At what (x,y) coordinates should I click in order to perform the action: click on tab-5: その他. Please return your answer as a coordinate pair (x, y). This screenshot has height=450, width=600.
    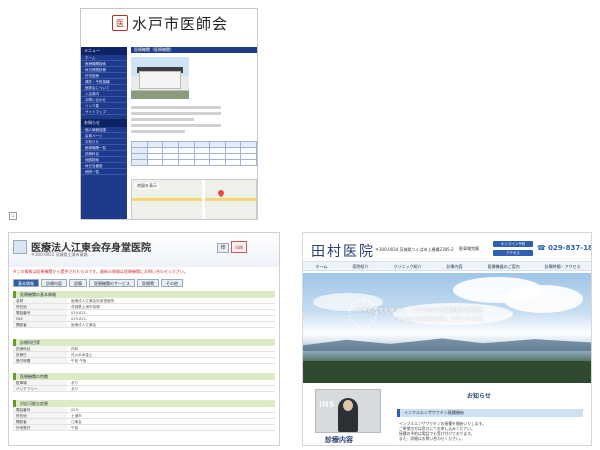
    Looking at the image, I should click on (172, 283).